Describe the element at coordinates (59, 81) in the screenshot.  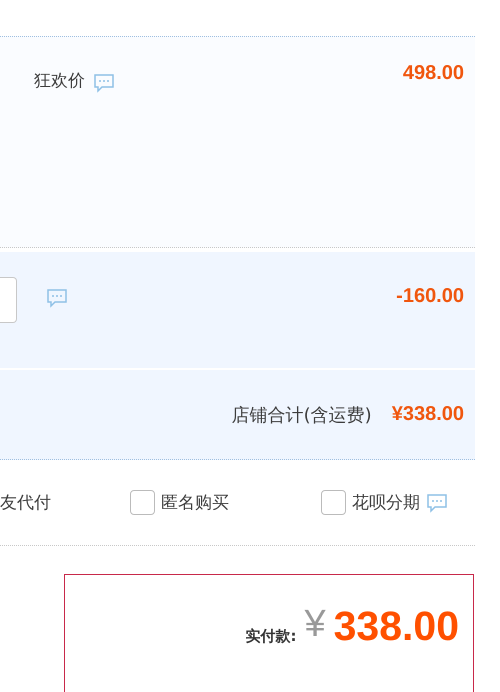
I see `price-label: 狂欢价` at that location.